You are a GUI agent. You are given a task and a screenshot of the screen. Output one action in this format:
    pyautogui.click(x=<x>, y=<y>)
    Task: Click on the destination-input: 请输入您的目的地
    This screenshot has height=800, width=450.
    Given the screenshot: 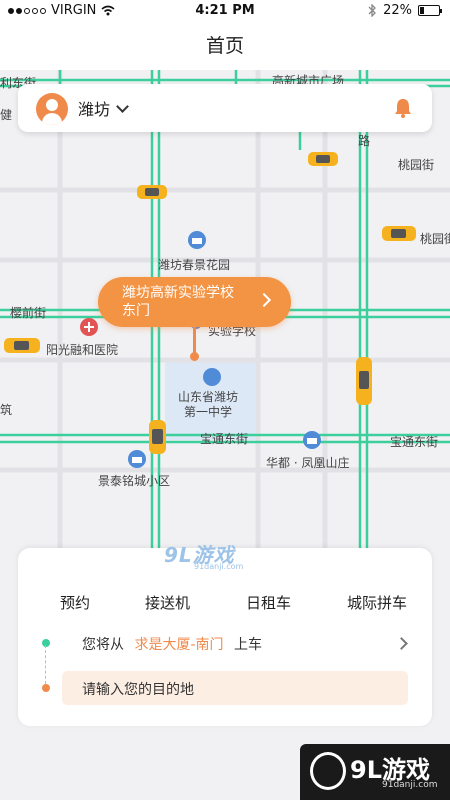 What is the action you would take?
    pyautogui.click(x=235, y=688)
    